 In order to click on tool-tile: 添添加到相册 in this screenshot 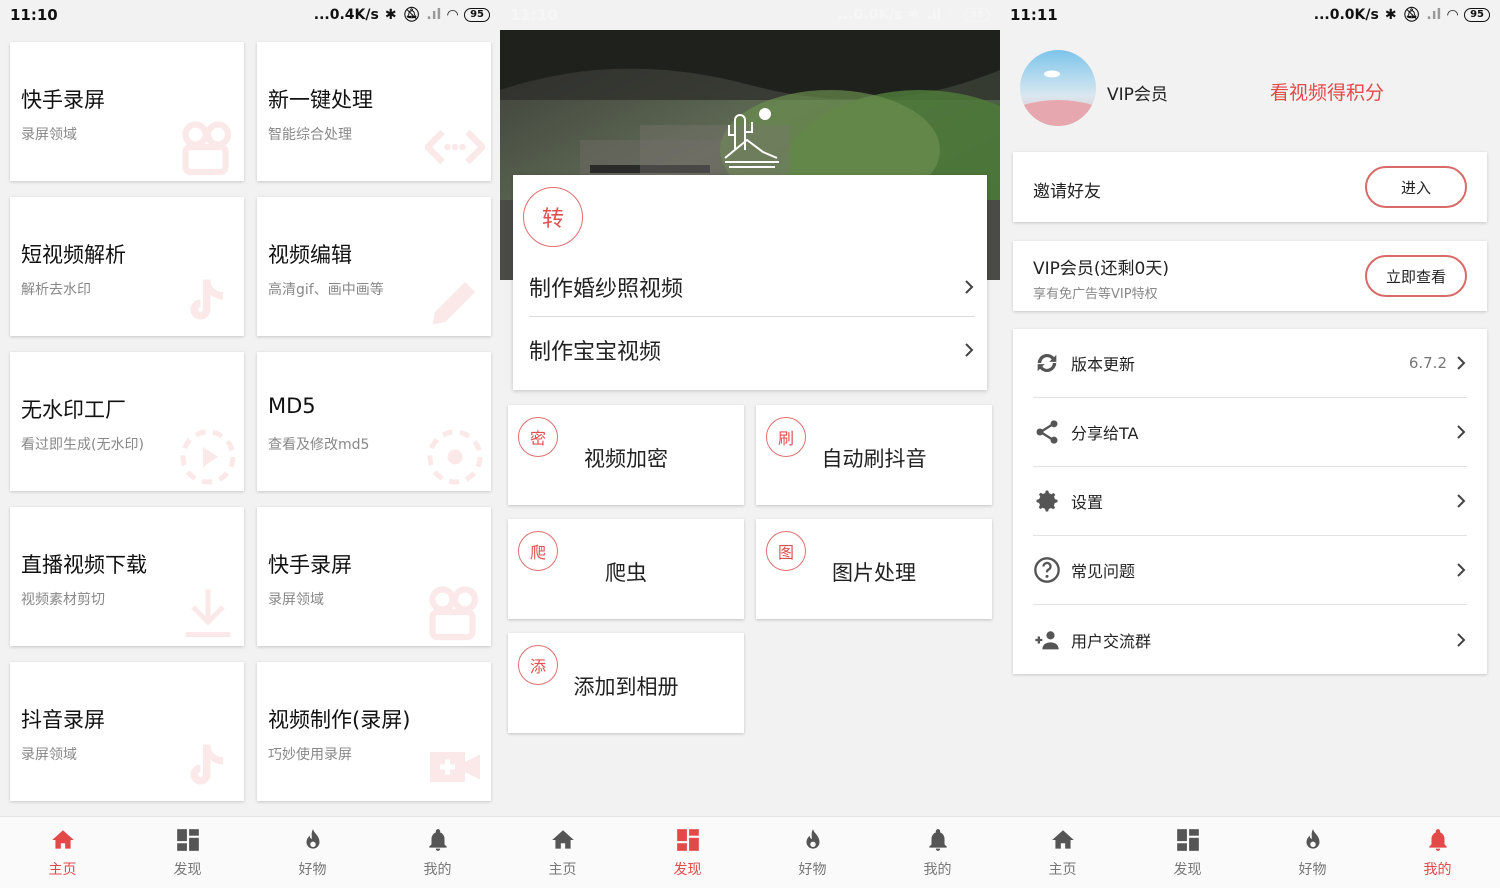, I will do `click(626, 683)`.